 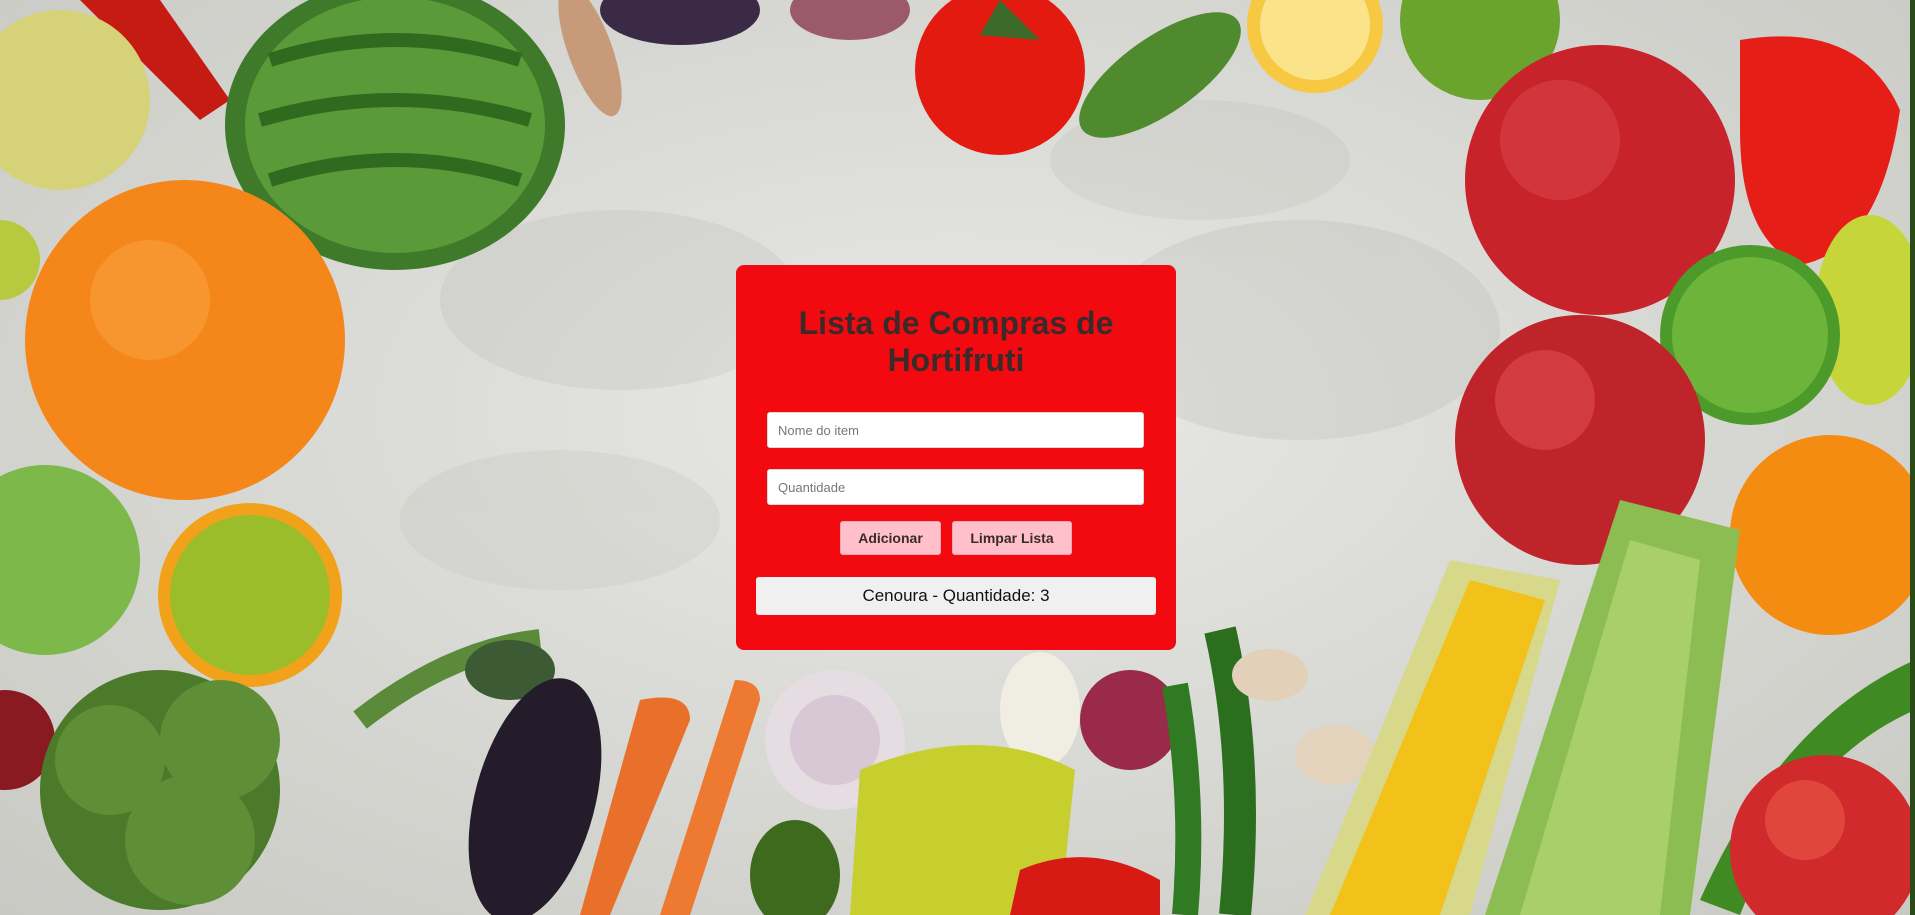 I want to click on list-item: Cenoura - Quantidade: 3, so click(x=956, y=596).